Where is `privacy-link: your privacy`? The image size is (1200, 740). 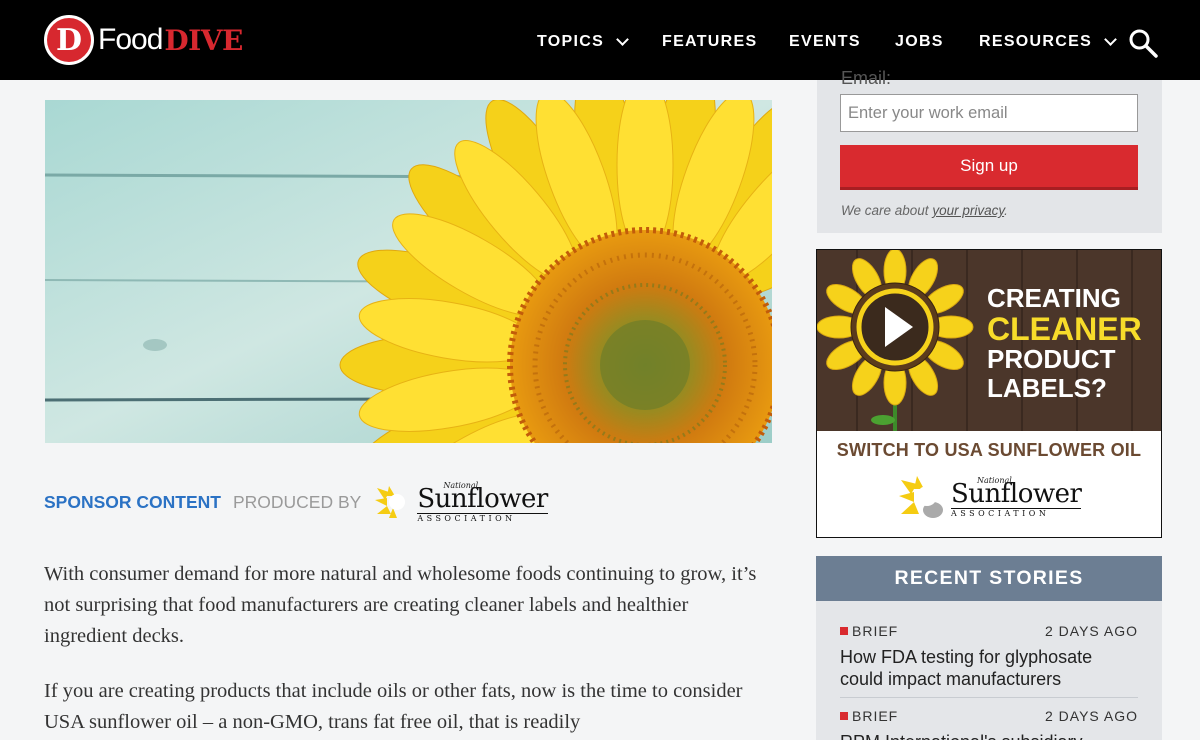
privacy-link: your privacy is located at coordinates (968, 210).